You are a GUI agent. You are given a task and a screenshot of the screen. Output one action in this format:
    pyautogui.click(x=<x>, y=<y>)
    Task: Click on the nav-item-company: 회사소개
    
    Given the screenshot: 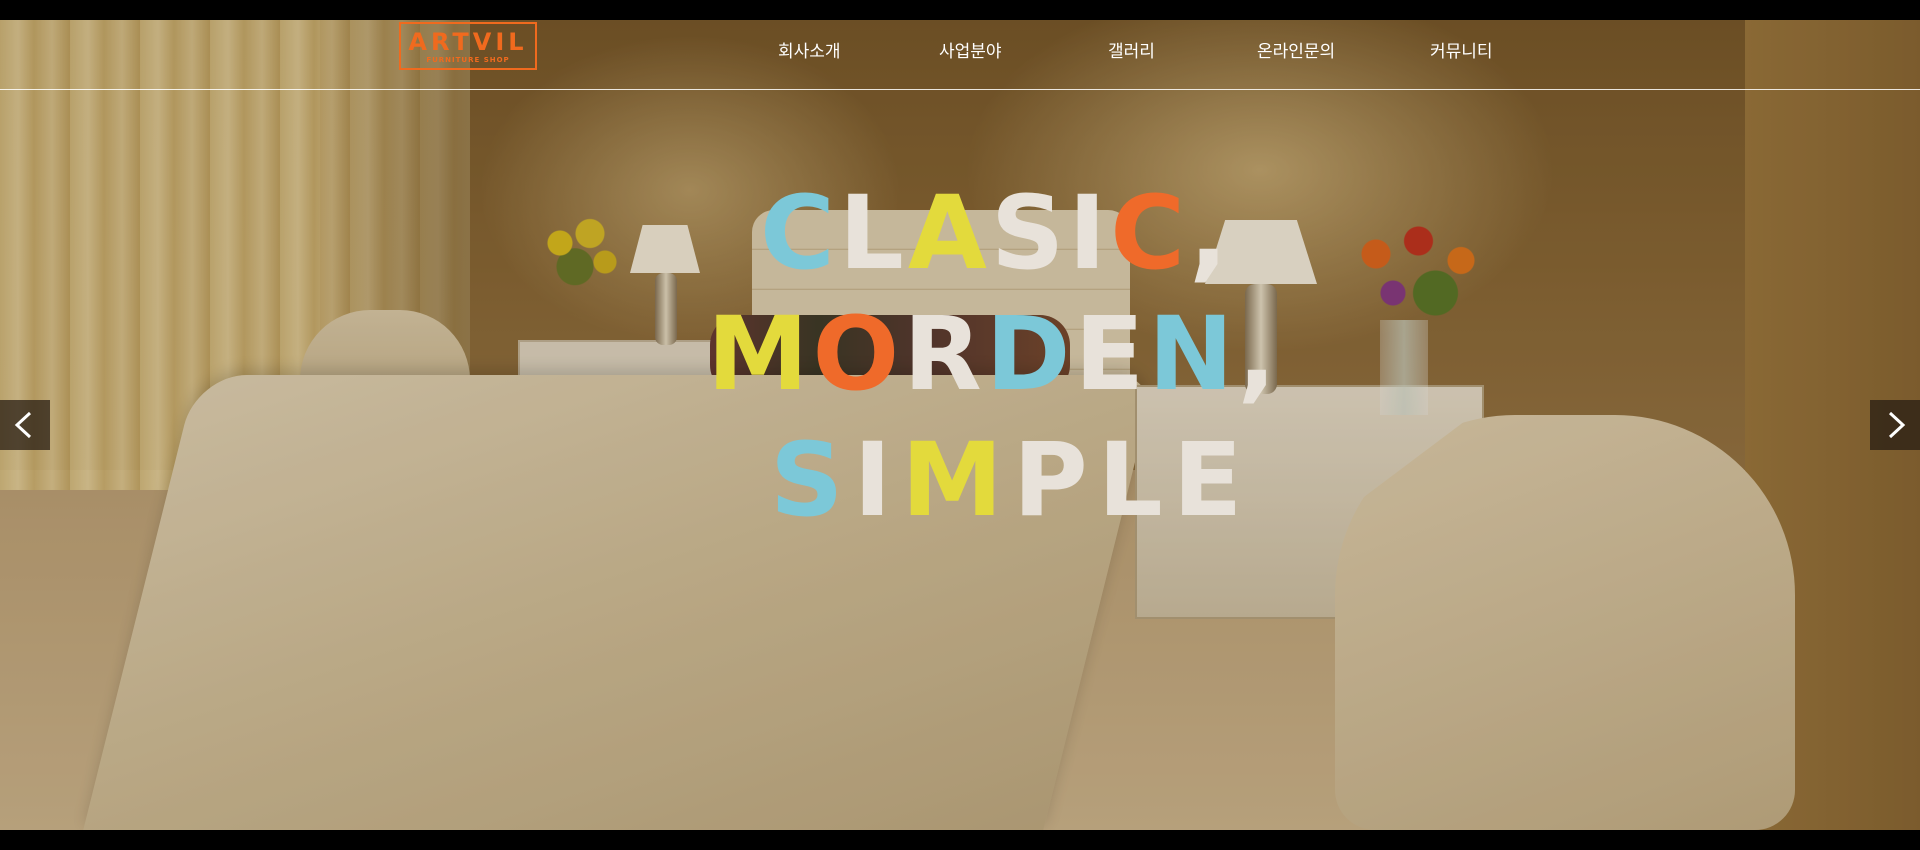 What is the action you would take?
    pyautogui.click(x=809, y=52)
    